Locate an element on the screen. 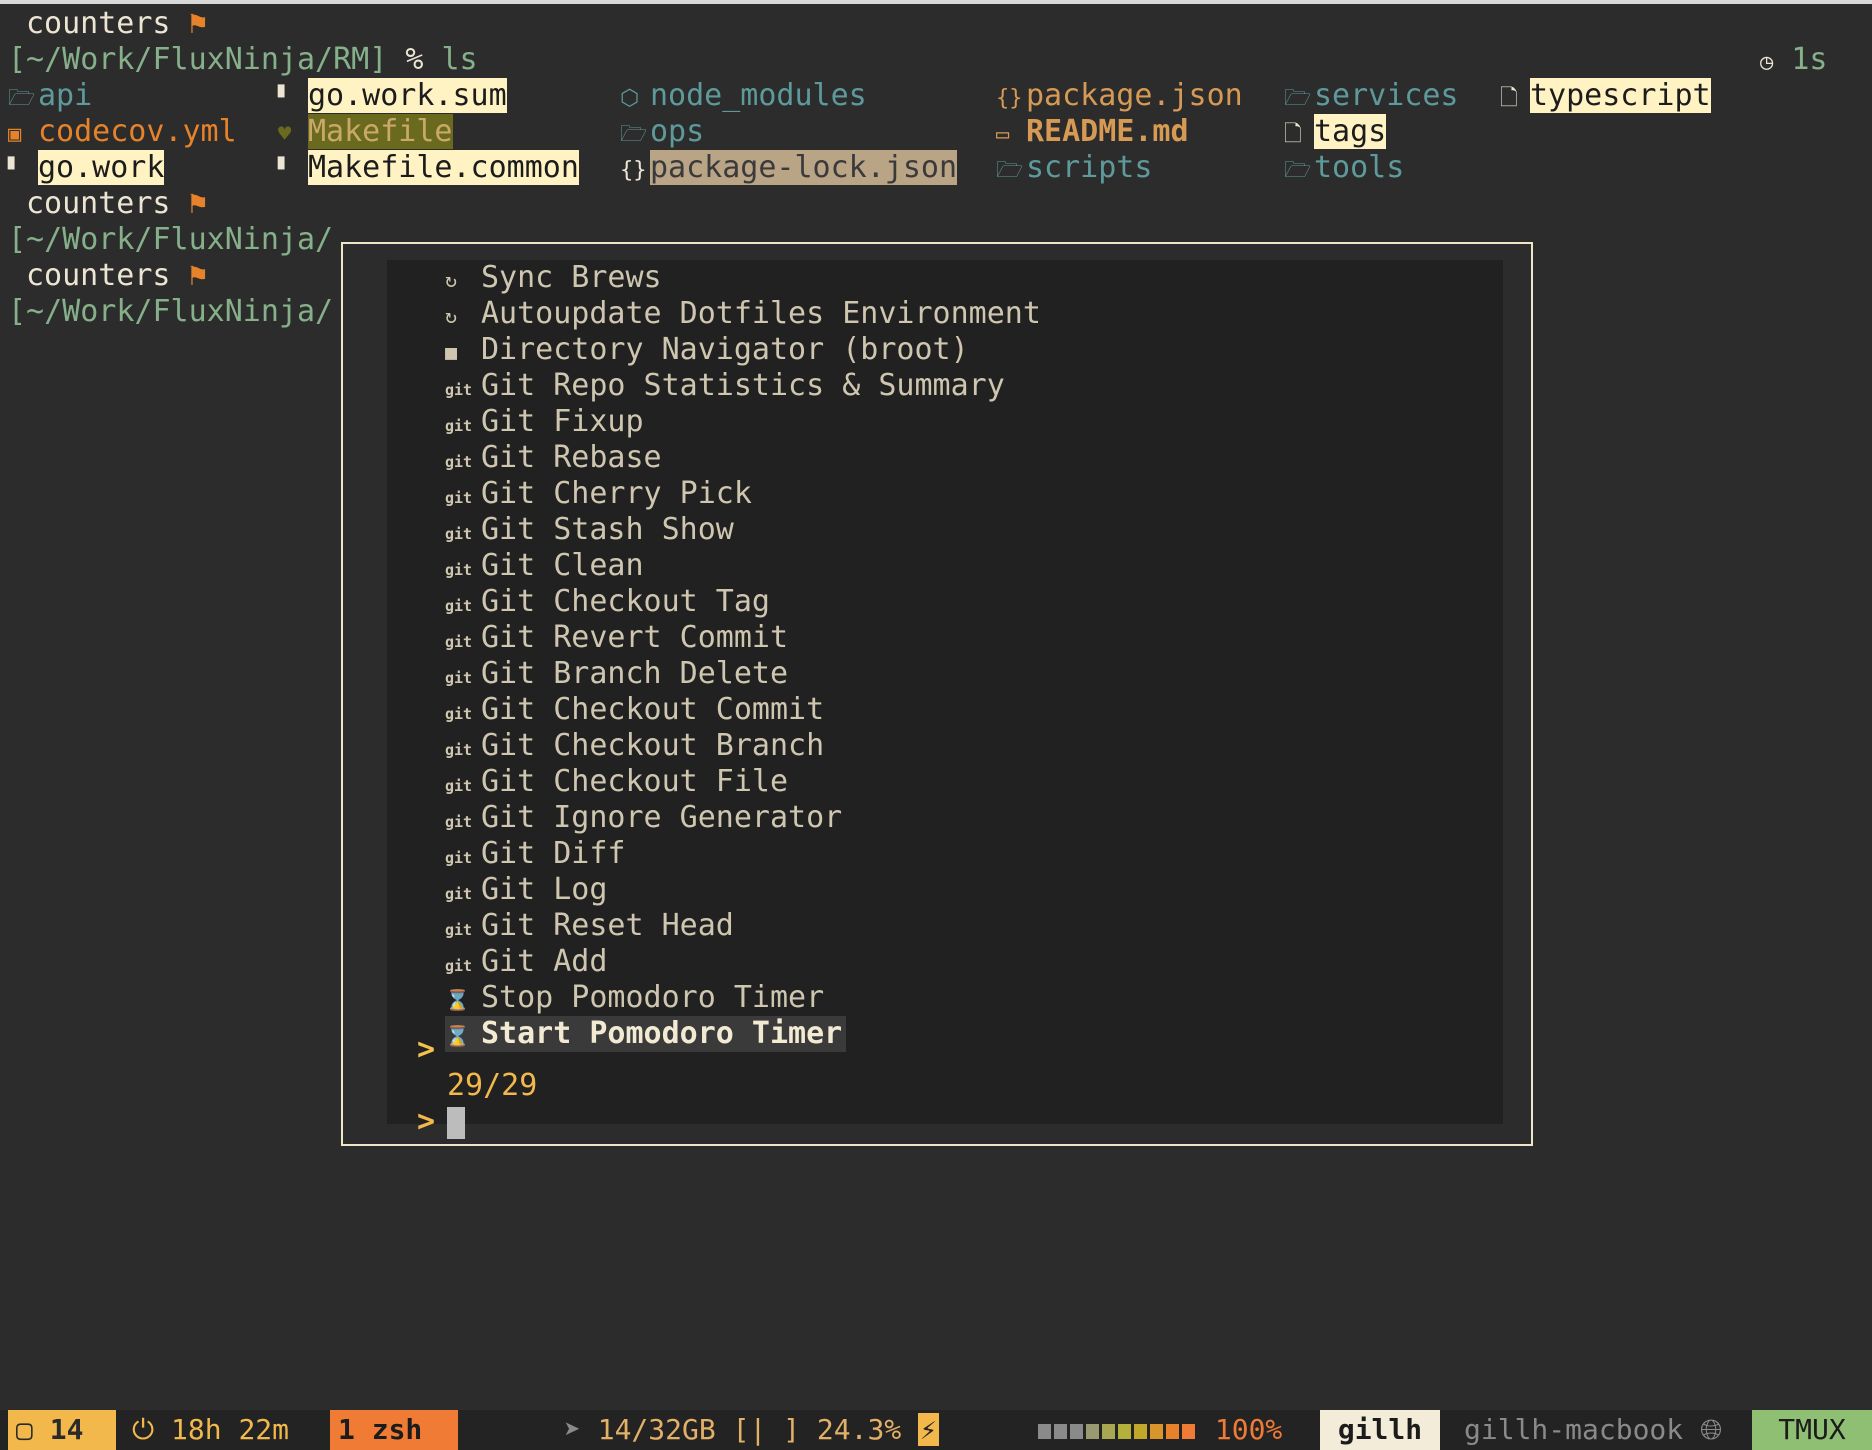  palette-item: git Git Revert Commit is located at coordinates (616, 638).